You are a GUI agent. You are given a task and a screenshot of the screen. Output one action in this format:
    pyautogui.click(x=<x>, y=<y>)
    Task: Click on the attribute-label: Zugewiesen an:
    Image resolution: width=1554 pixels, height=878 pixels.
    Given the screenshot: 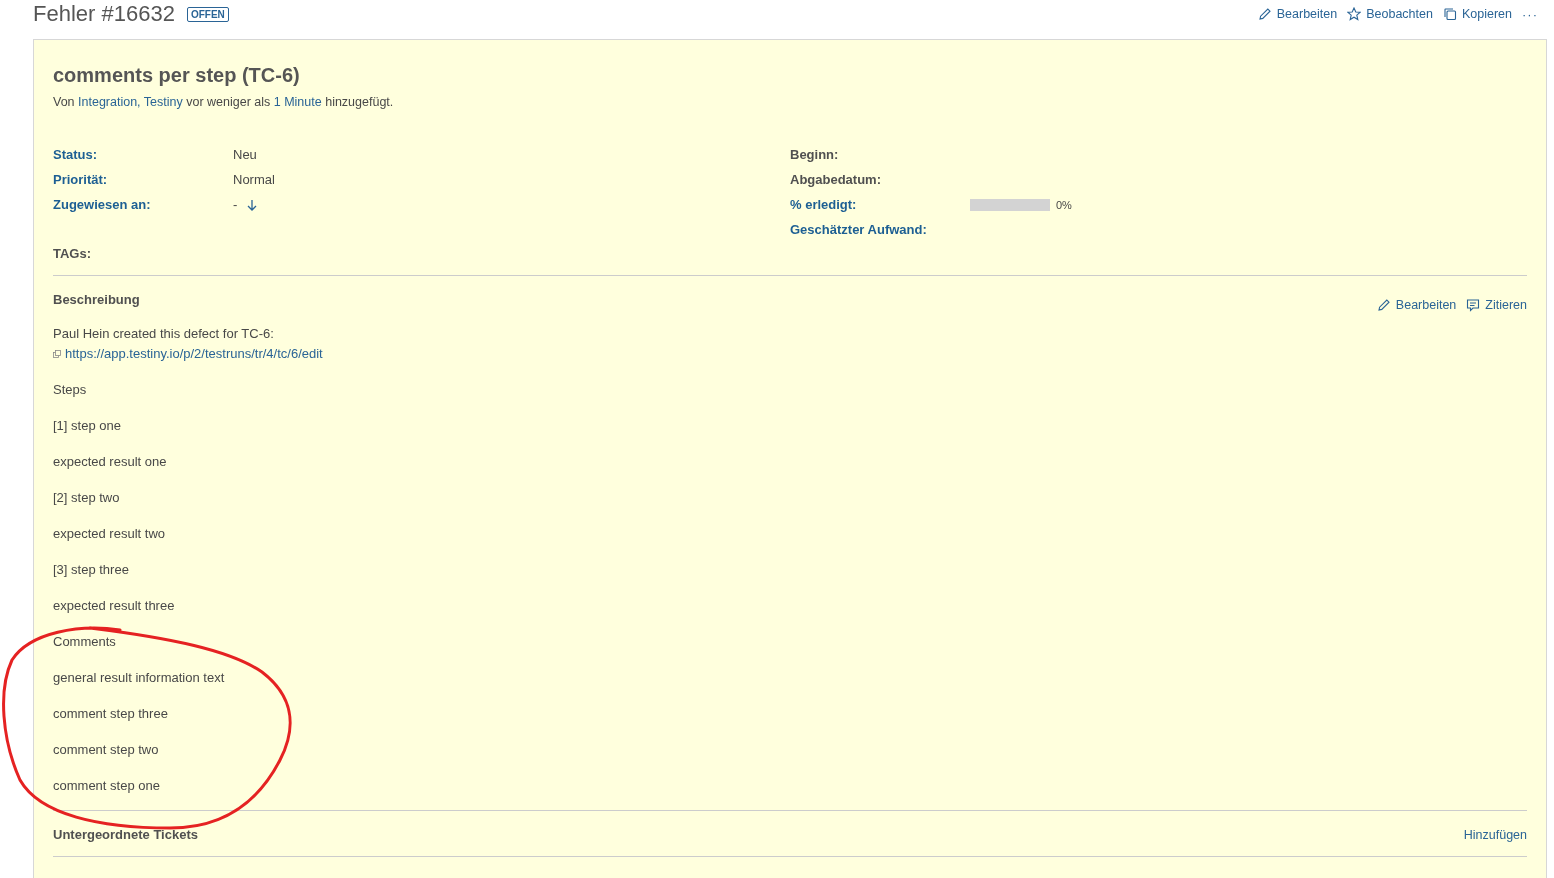 What is the action you would take?
    pyautogui.click(x=102, y=204)
    